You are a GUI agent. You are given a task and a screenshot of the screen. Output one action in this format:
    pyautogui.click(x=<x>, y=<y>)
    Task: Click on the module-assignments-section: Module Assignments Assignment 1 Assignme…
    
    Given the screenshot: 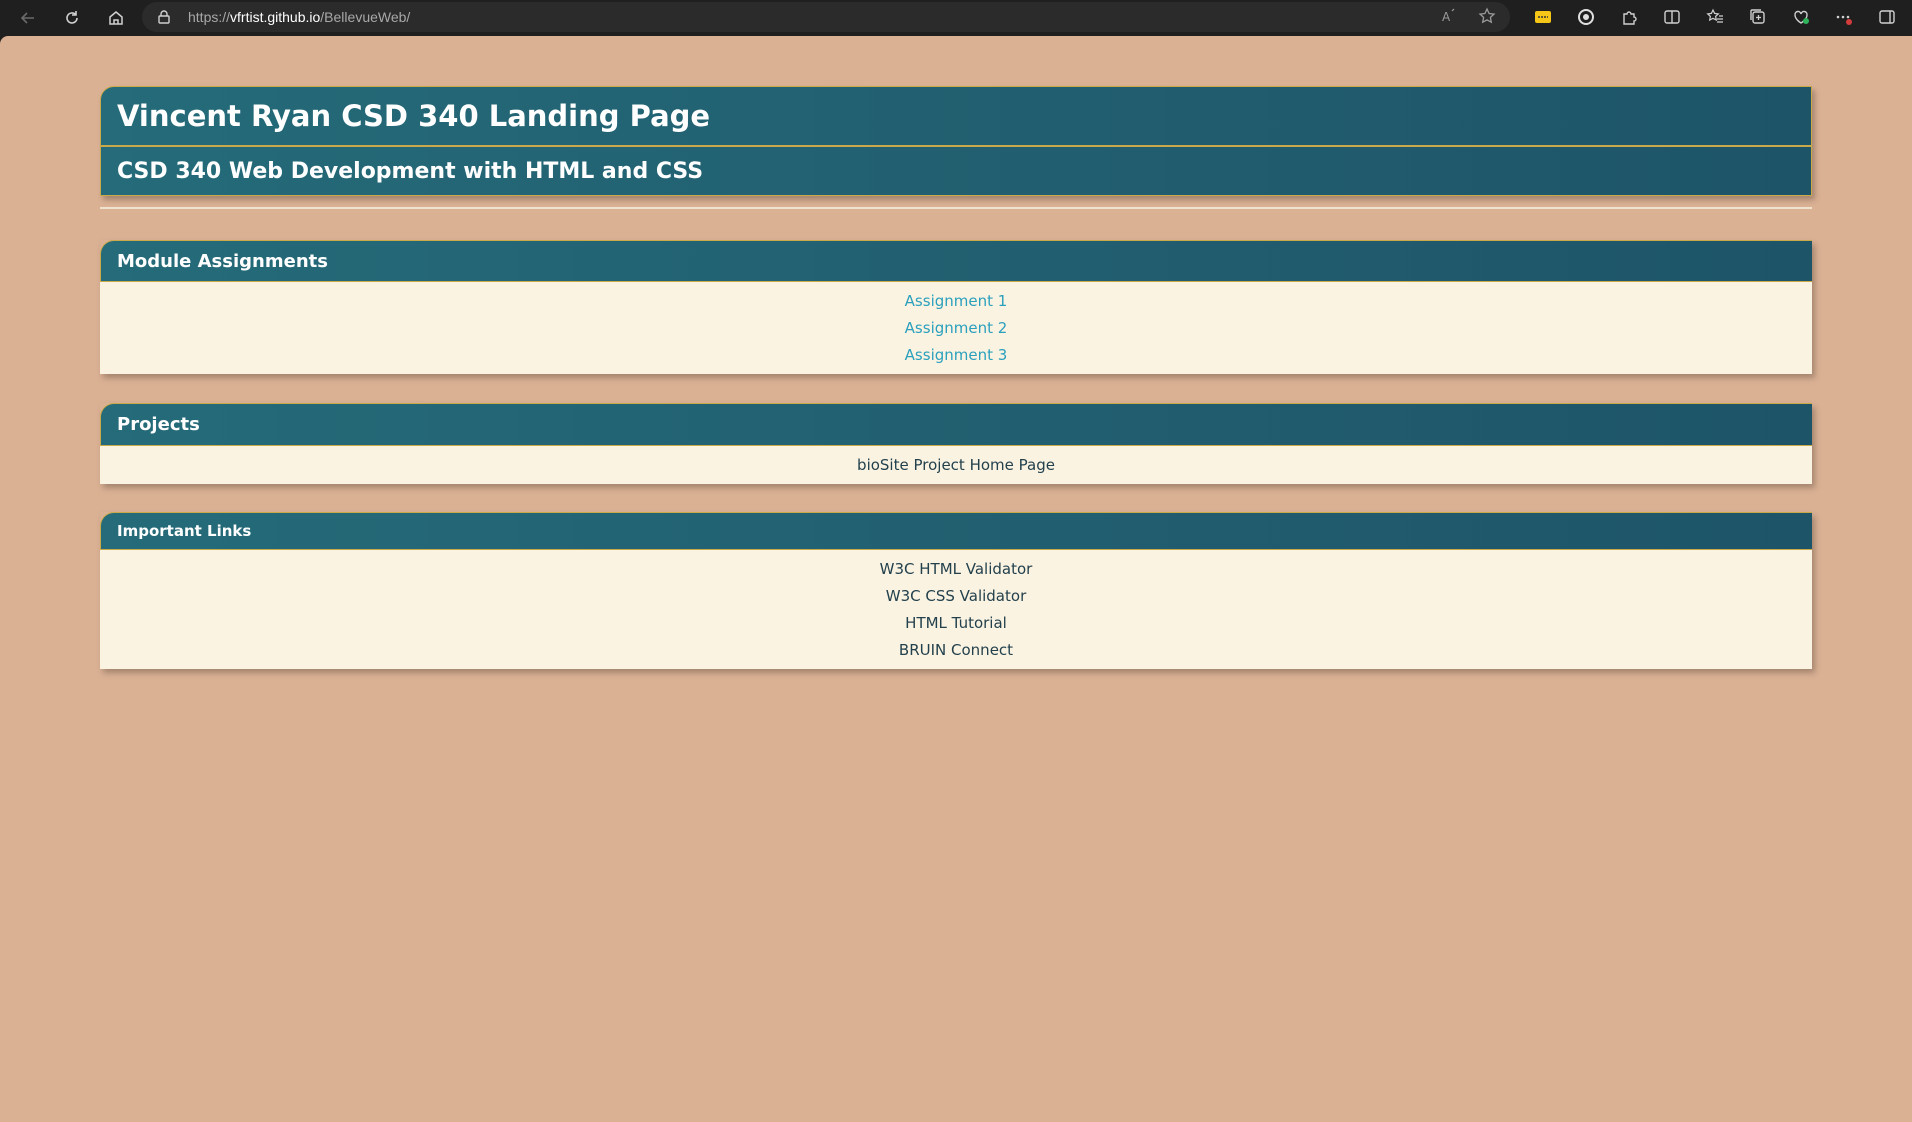 What is the action you would take?
    pyautogui.click(x=956, y=307)
    